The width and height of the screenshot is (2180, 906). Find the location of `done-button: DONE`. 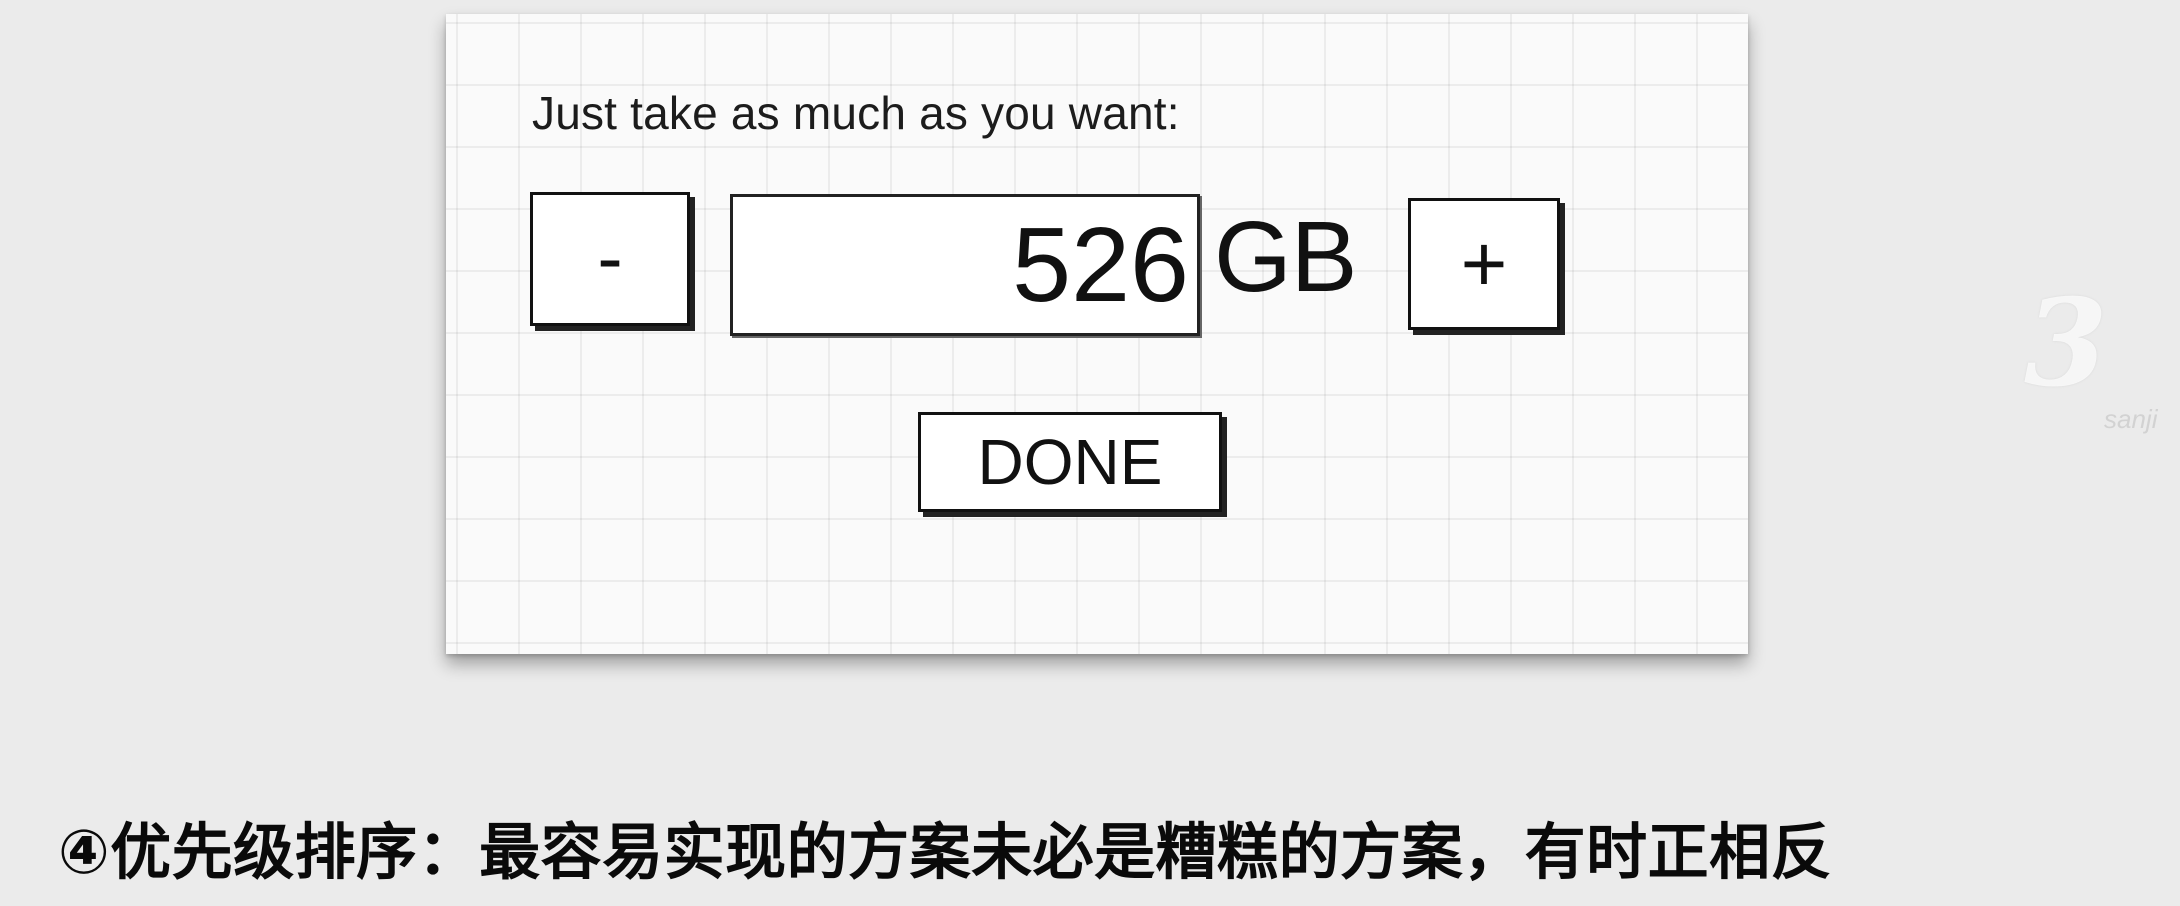

done-button: DONE is located at coordinates (1070, 462).